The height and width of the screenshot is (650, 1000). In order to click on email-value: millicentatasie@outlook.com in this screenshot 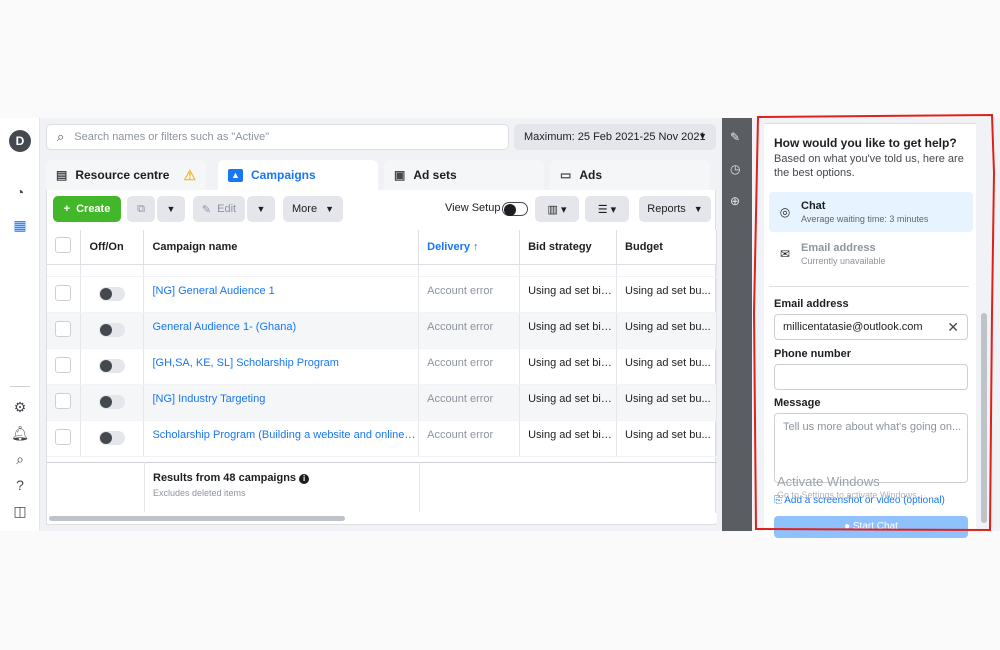, I will do `click(853, 327)`.